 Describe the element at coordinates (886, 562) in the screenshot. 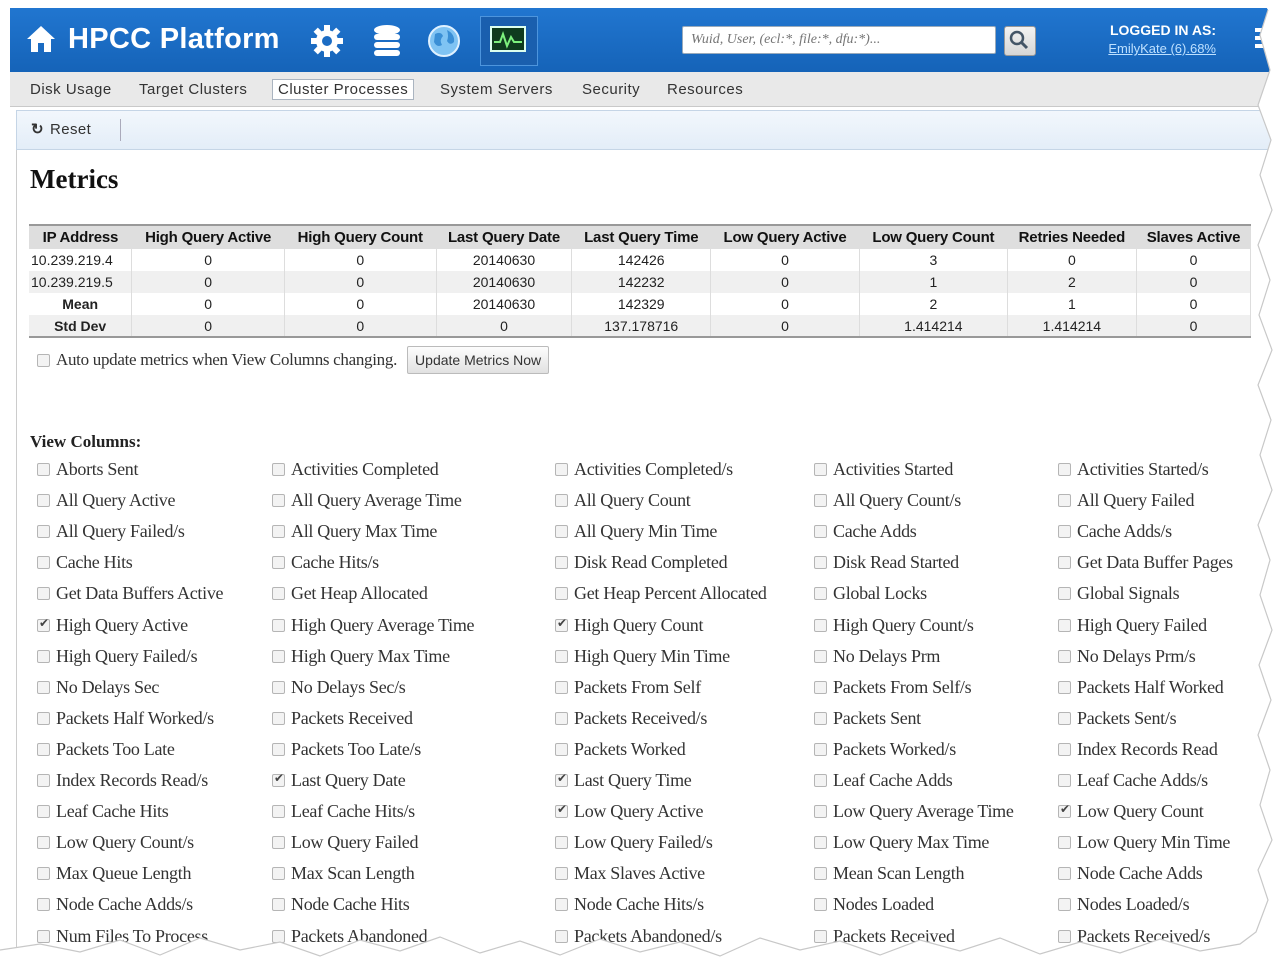

I see `view-column-option: Disk Read Started` at that location.